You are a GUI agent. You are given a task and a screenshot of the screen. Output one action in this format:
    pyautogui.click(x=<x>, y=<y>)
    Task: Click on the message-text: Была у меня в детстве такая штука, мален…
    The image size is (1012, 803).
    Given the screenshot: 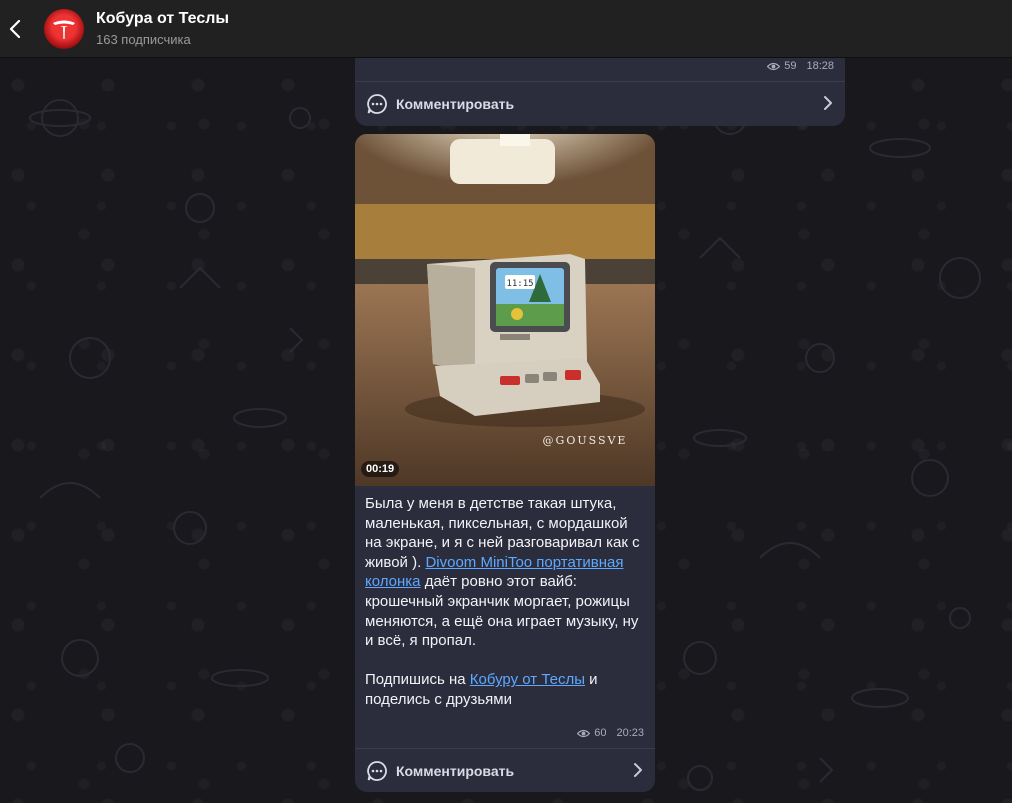 What is the action you would take?
    pyautogui.click(x=506, y=602)
    